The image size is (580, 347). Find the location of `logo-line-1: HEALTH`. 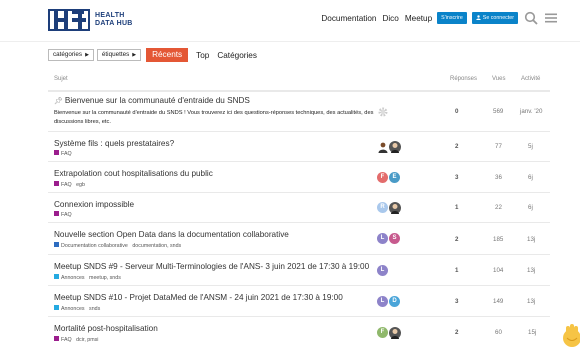

logo-line-1: HEALTH is located at coordinates (110, 15).